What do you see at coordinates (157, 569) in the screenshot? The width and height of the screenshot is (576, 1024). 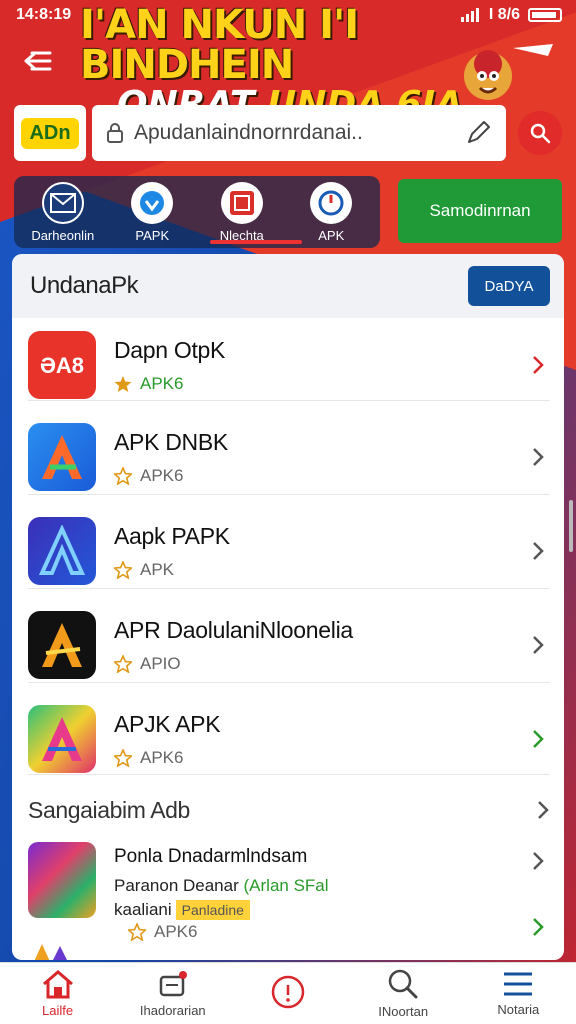 I see `app-meta-text-3: APK` at bounding box center [157, 569].